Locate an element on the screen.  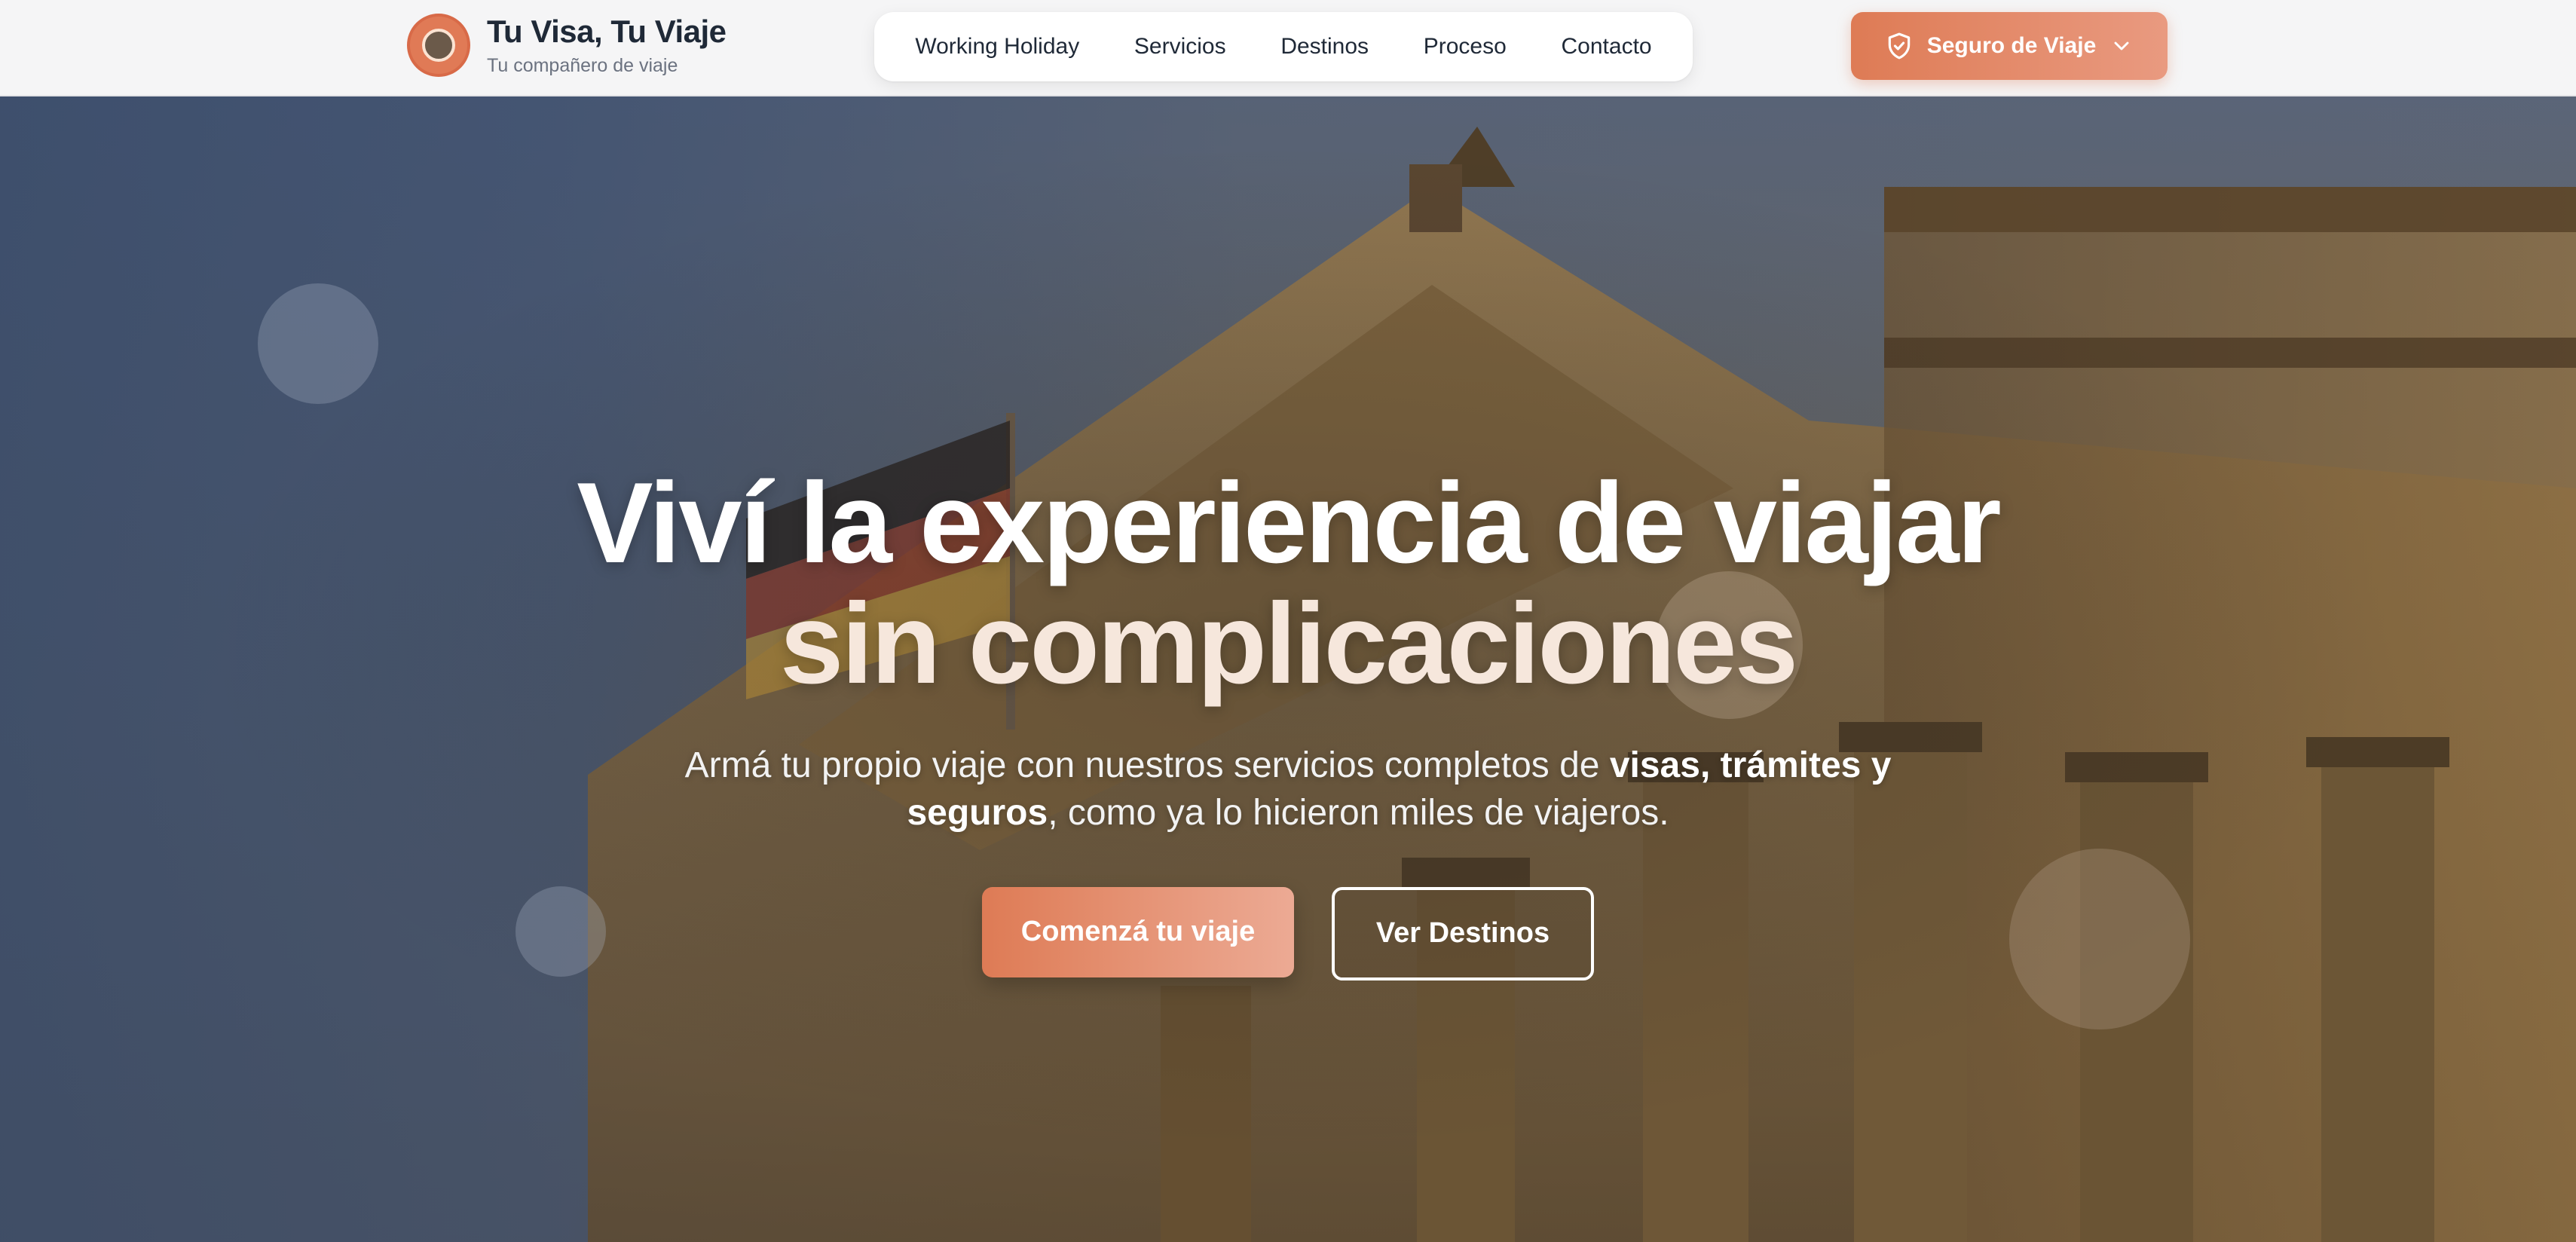
brand: Tu Visa, Tu Viaje Tu compañero de viaje is located at coordinates (567, 45).